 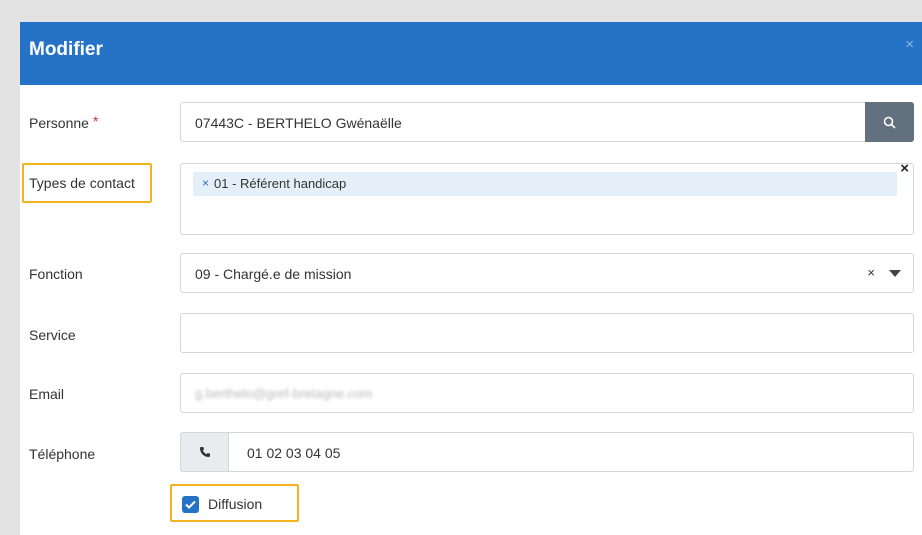 What do you see at coordinates (280, 183) in the screenshot?
I see `tag-label: 01 - Référent handicap` at bounding box center [280, 183].